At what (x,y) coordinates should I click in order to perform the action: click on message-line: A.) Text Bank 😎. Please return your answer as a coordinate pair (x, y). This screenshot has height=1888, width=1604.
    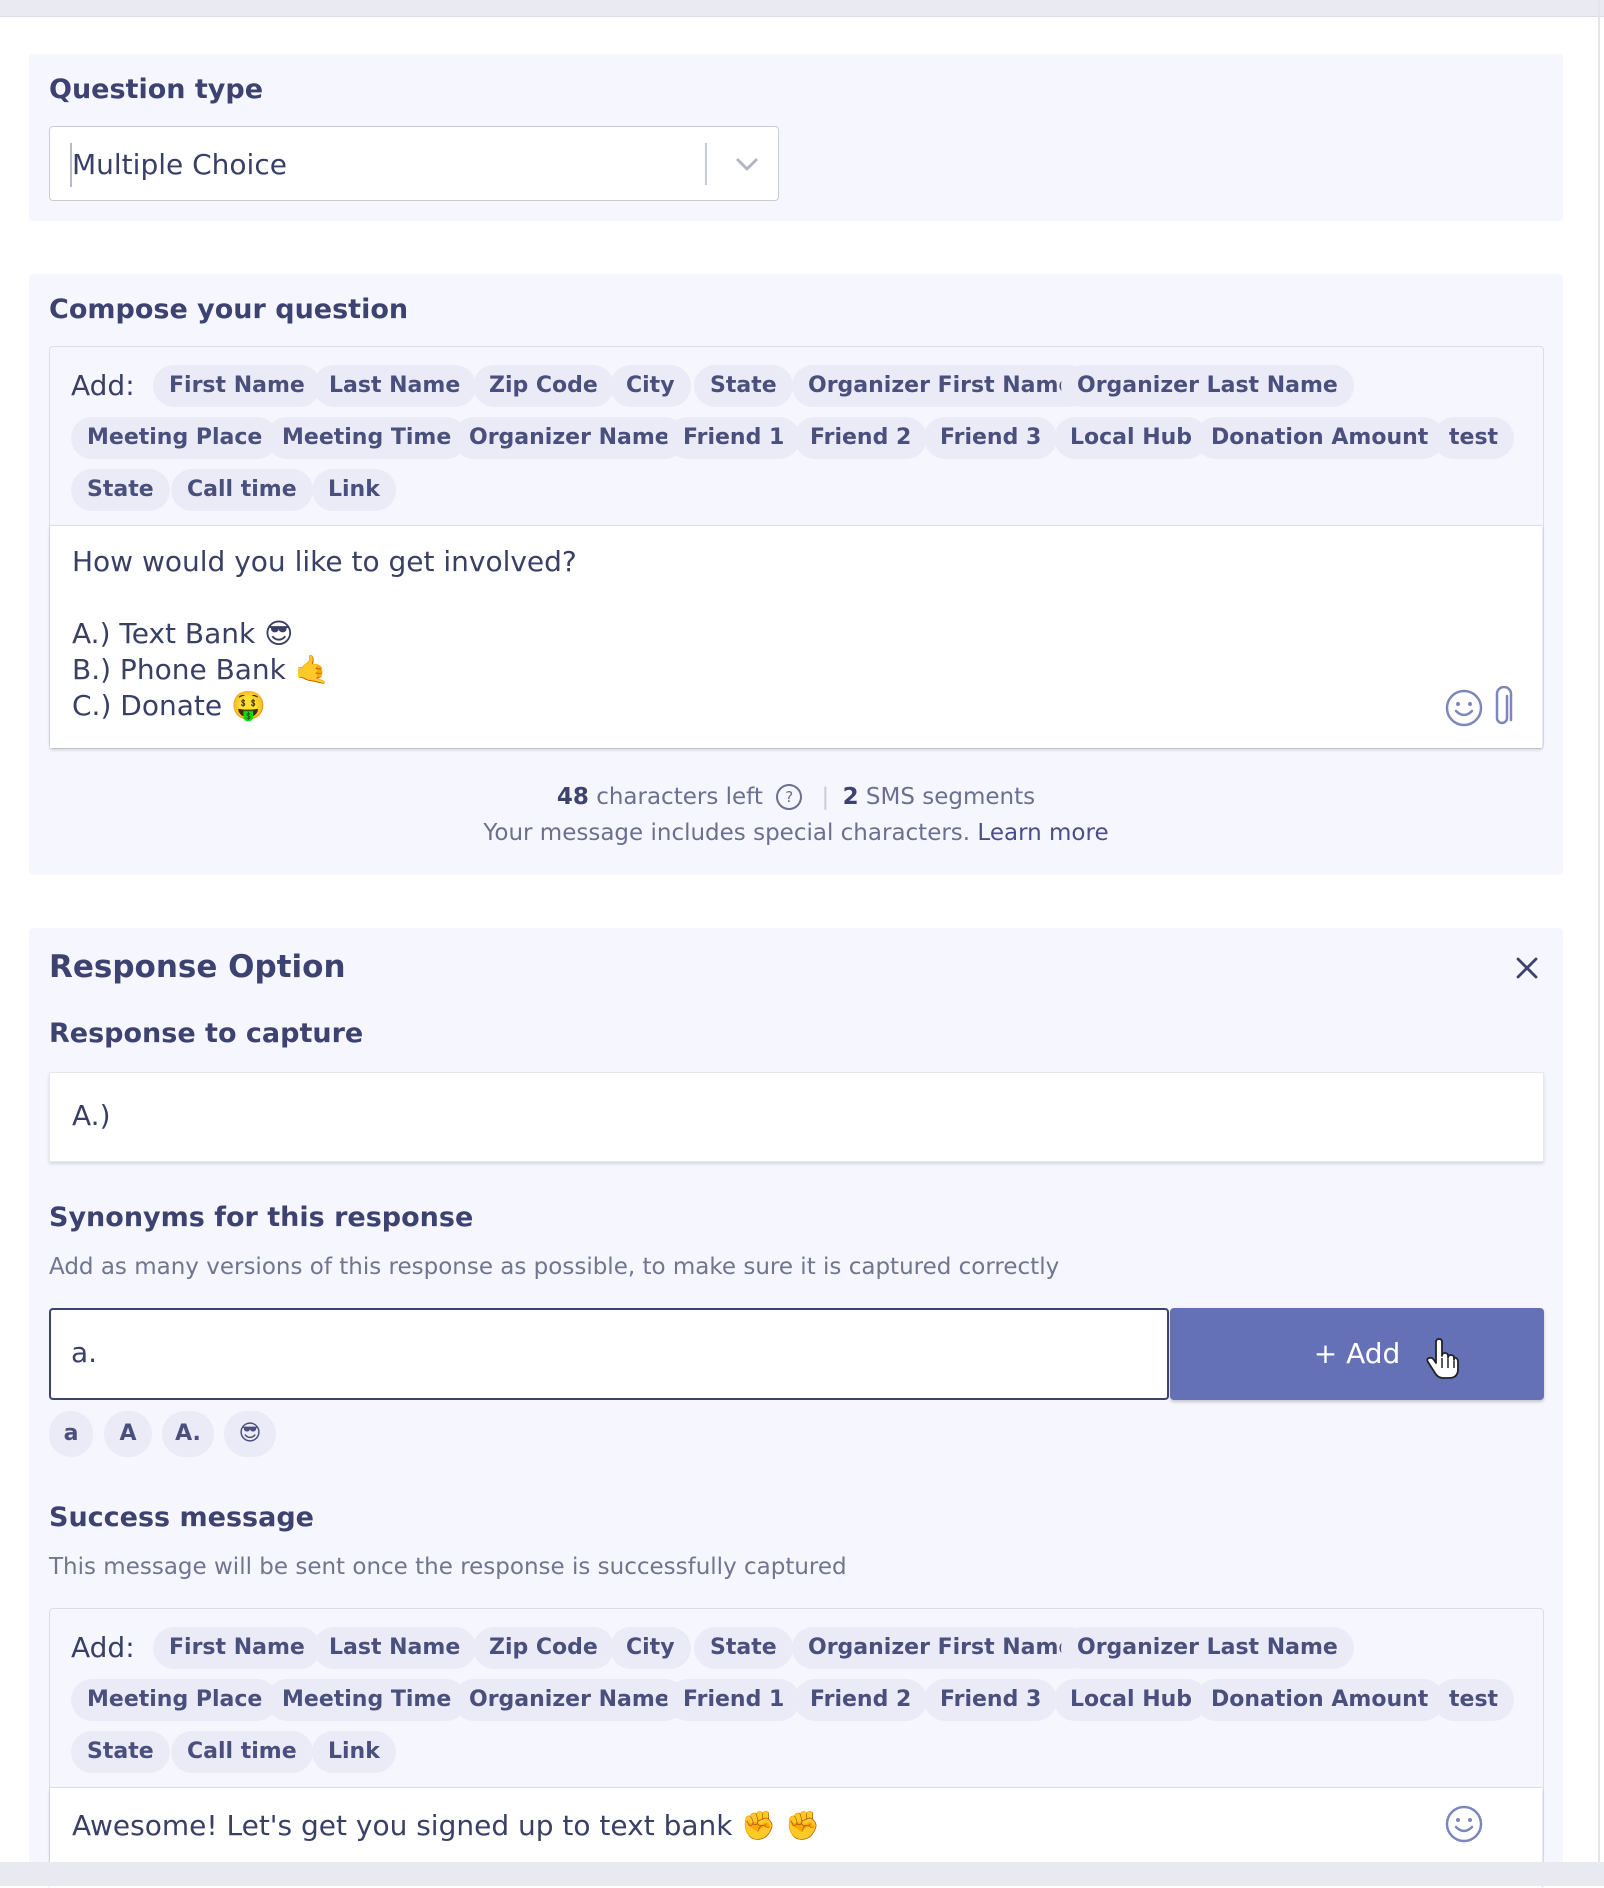
    Looking at the image, I should click on (183, 633).